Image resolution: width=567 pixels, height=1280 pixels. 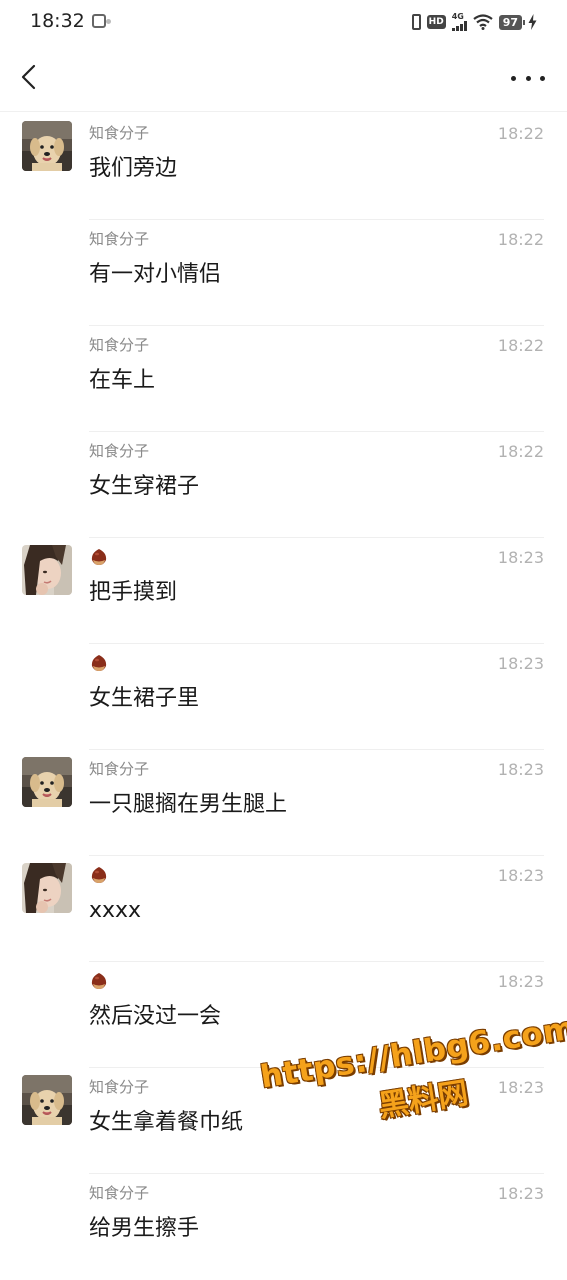 I want to click on message-body: 知食分子 18:22 女生穿裙子, so click(x=316, y=485).